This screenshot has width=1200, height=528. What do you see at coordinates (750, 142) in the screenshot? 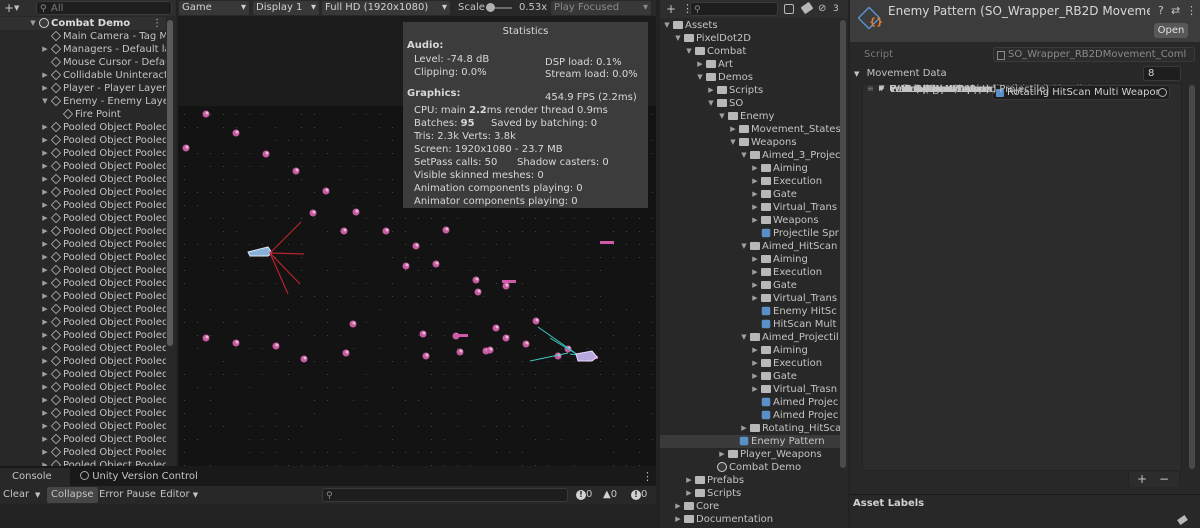
I see `project-item: ▼ Weapons` at bounding box center [750, 142].